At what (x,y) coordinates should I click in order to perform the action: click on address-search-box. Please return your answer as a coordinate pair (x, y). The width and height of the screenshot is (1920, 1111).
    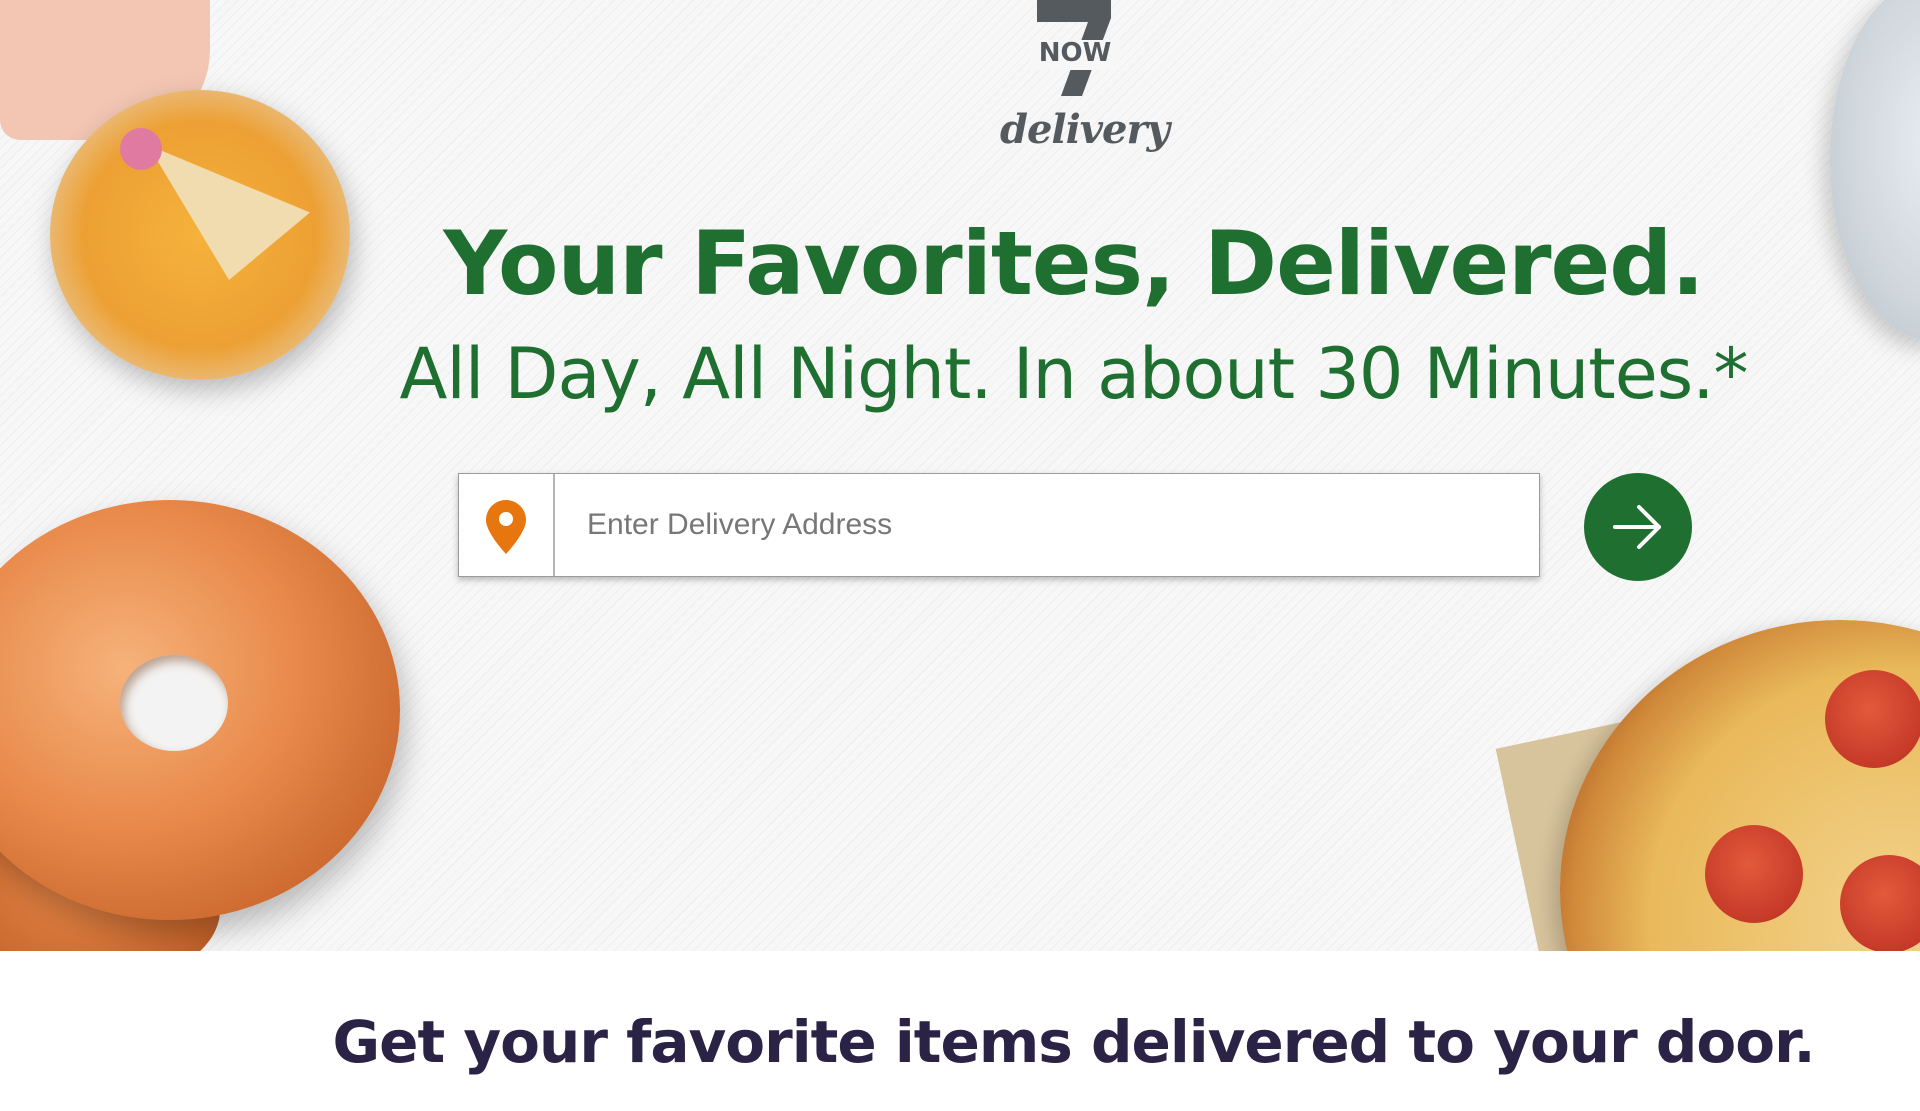
    Looking at the image, I should click on (999, 525).